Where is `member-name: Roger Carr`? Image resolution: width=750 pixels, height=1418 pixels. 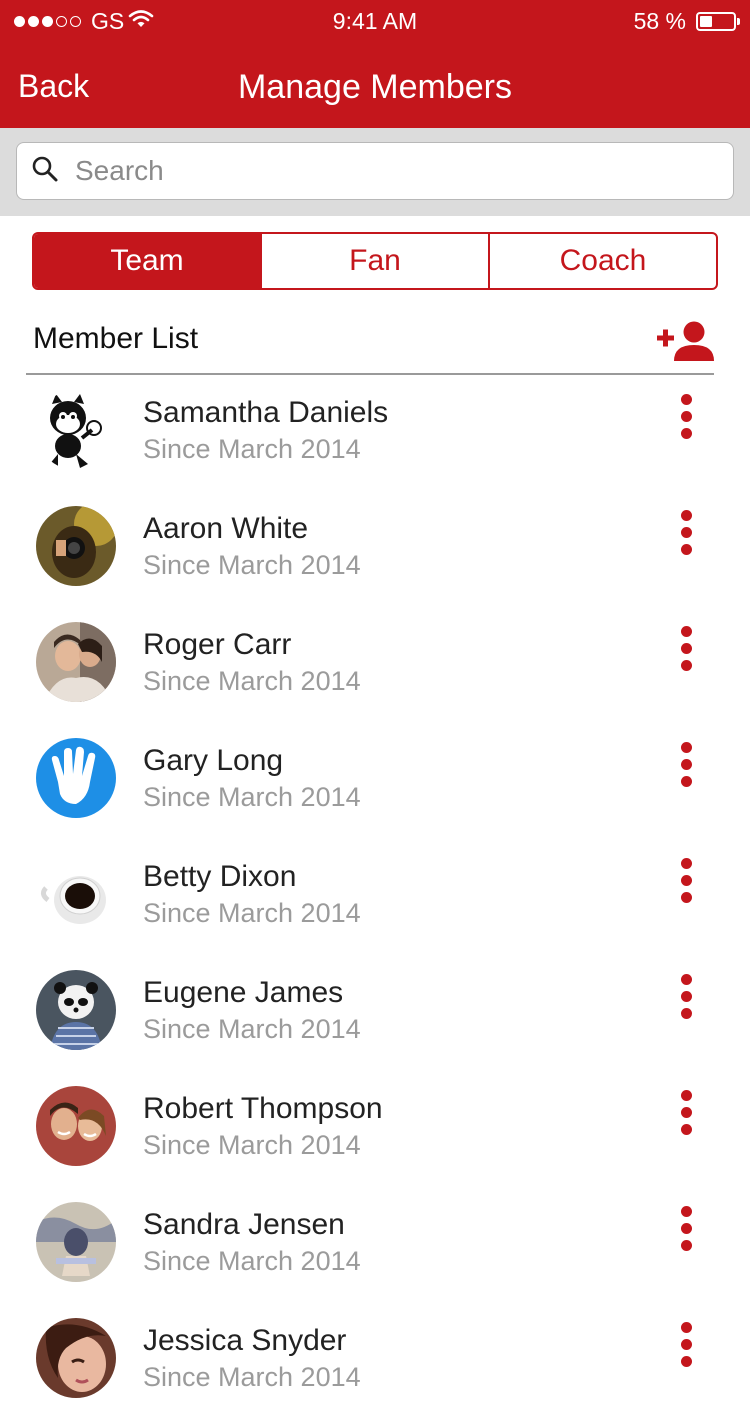 member-name: Roger Carr is located at coordinates (217, 644).